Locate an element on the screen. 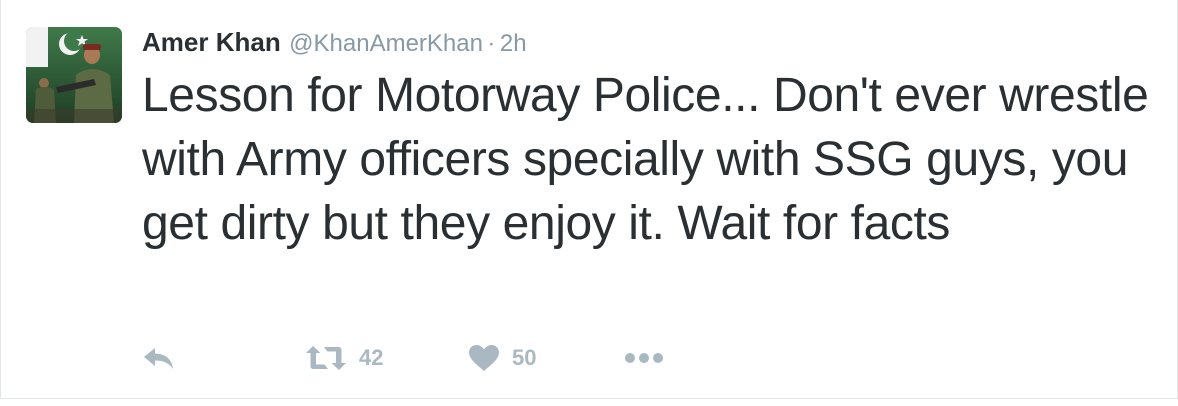  author-name: Amer Khan is located at coordinates (211, 42).